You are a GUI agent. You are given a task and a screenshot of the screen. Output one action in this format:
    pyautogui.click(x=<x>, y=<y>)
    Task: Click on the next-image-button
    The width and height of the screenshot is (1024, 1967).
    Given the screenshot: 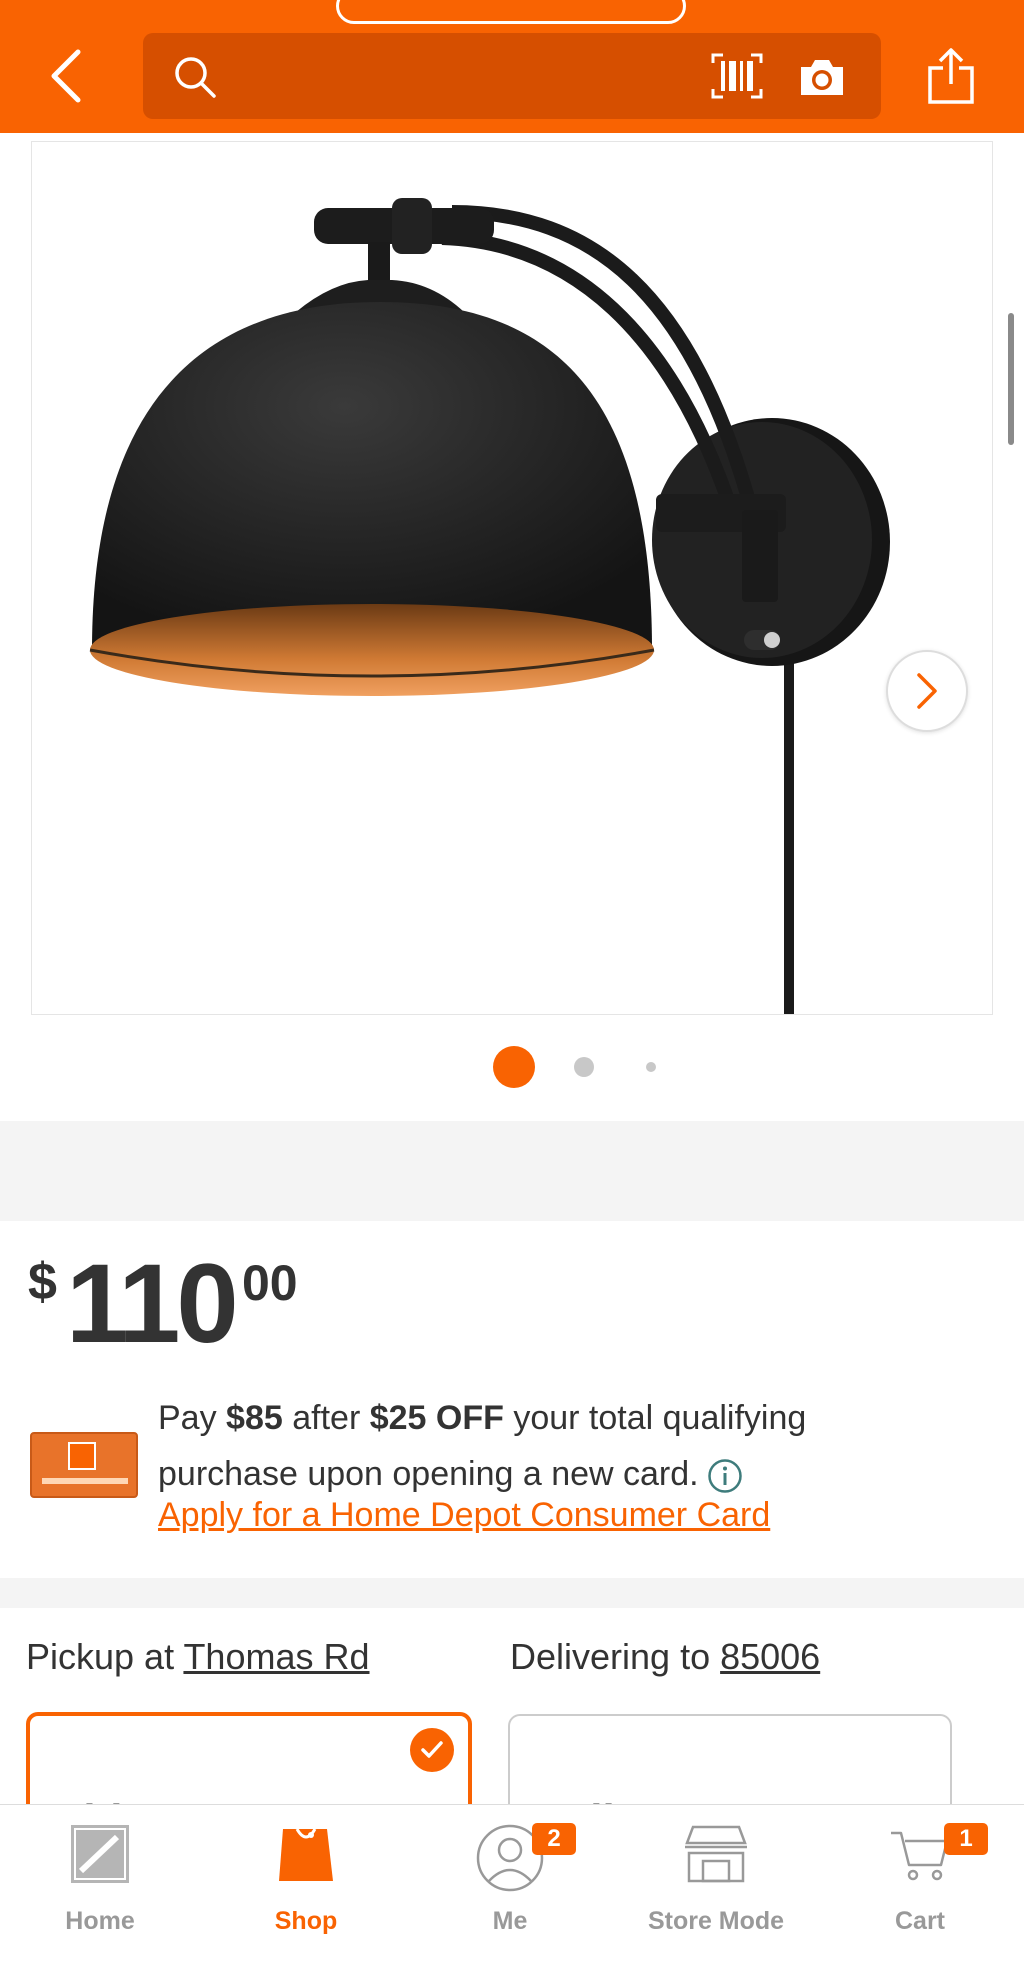 What is the action you would take?
    pyautogui.click(x=927, y=691)
    